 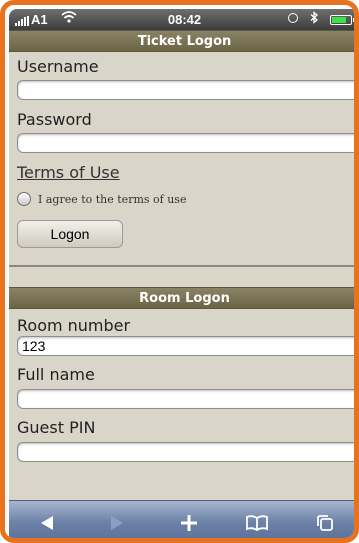 I want to click on full-name-label: Full name, so click(x=56, y=374).